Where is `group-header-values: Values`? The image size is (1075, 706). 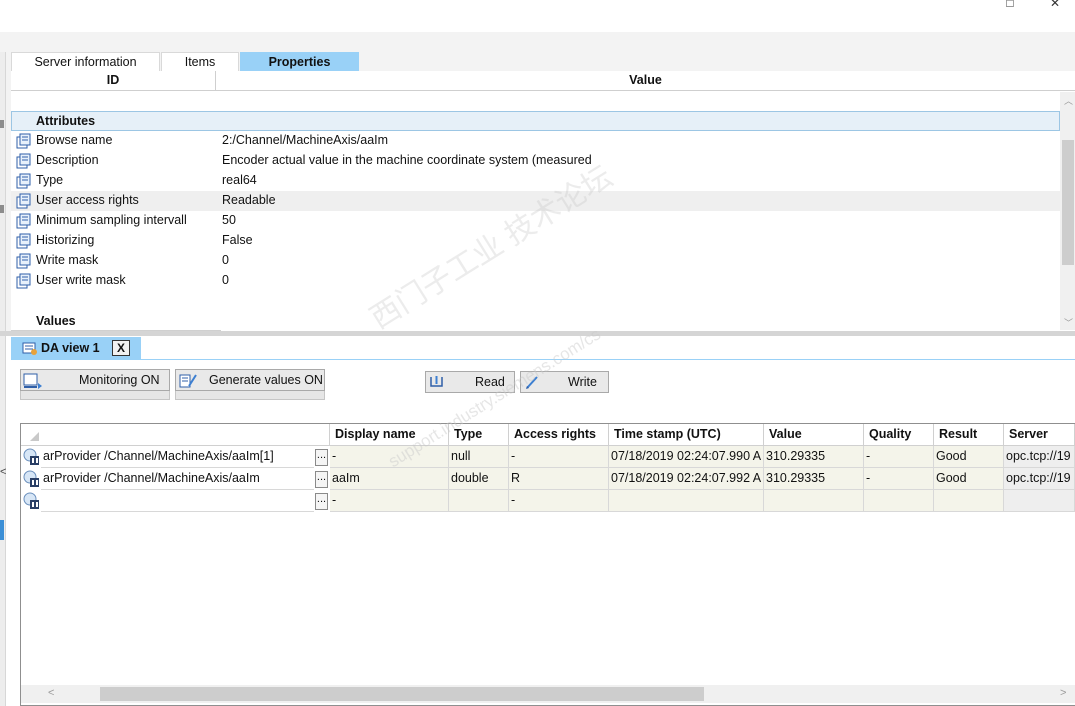
group-header-values: Values is located at coordinates (56, 321).